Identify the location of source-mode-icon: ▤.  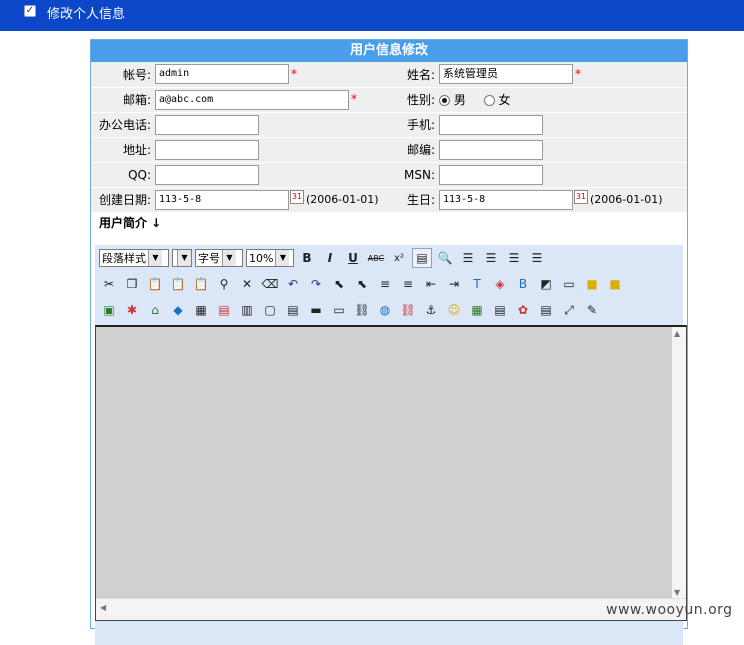
(422, 258).